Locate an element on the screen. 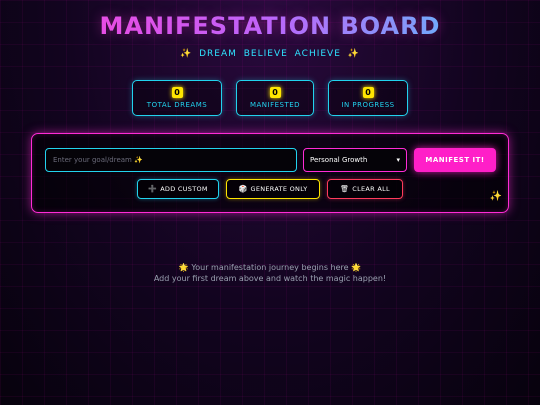  sparkle-icon: ✨ is located at coordinates (495, 196).